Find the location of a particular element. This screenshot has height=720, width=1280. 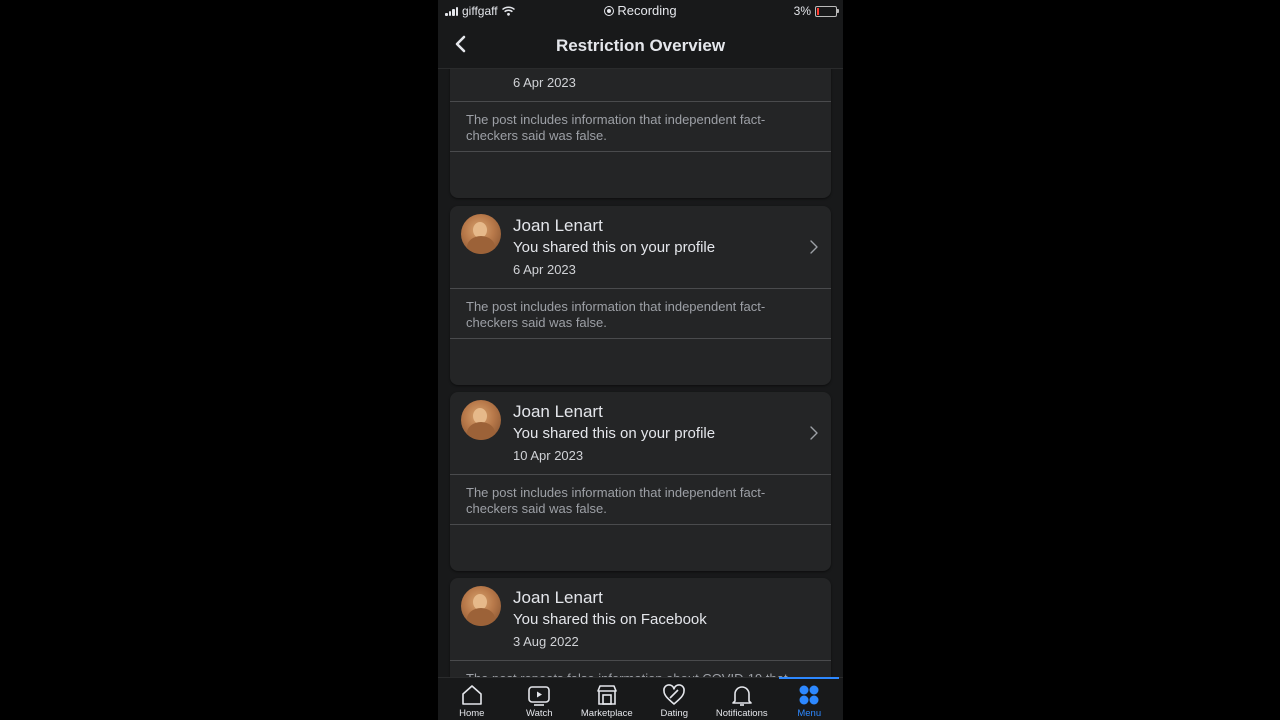

nav-header: Restriction Overview is located at coordinates (640, 45).